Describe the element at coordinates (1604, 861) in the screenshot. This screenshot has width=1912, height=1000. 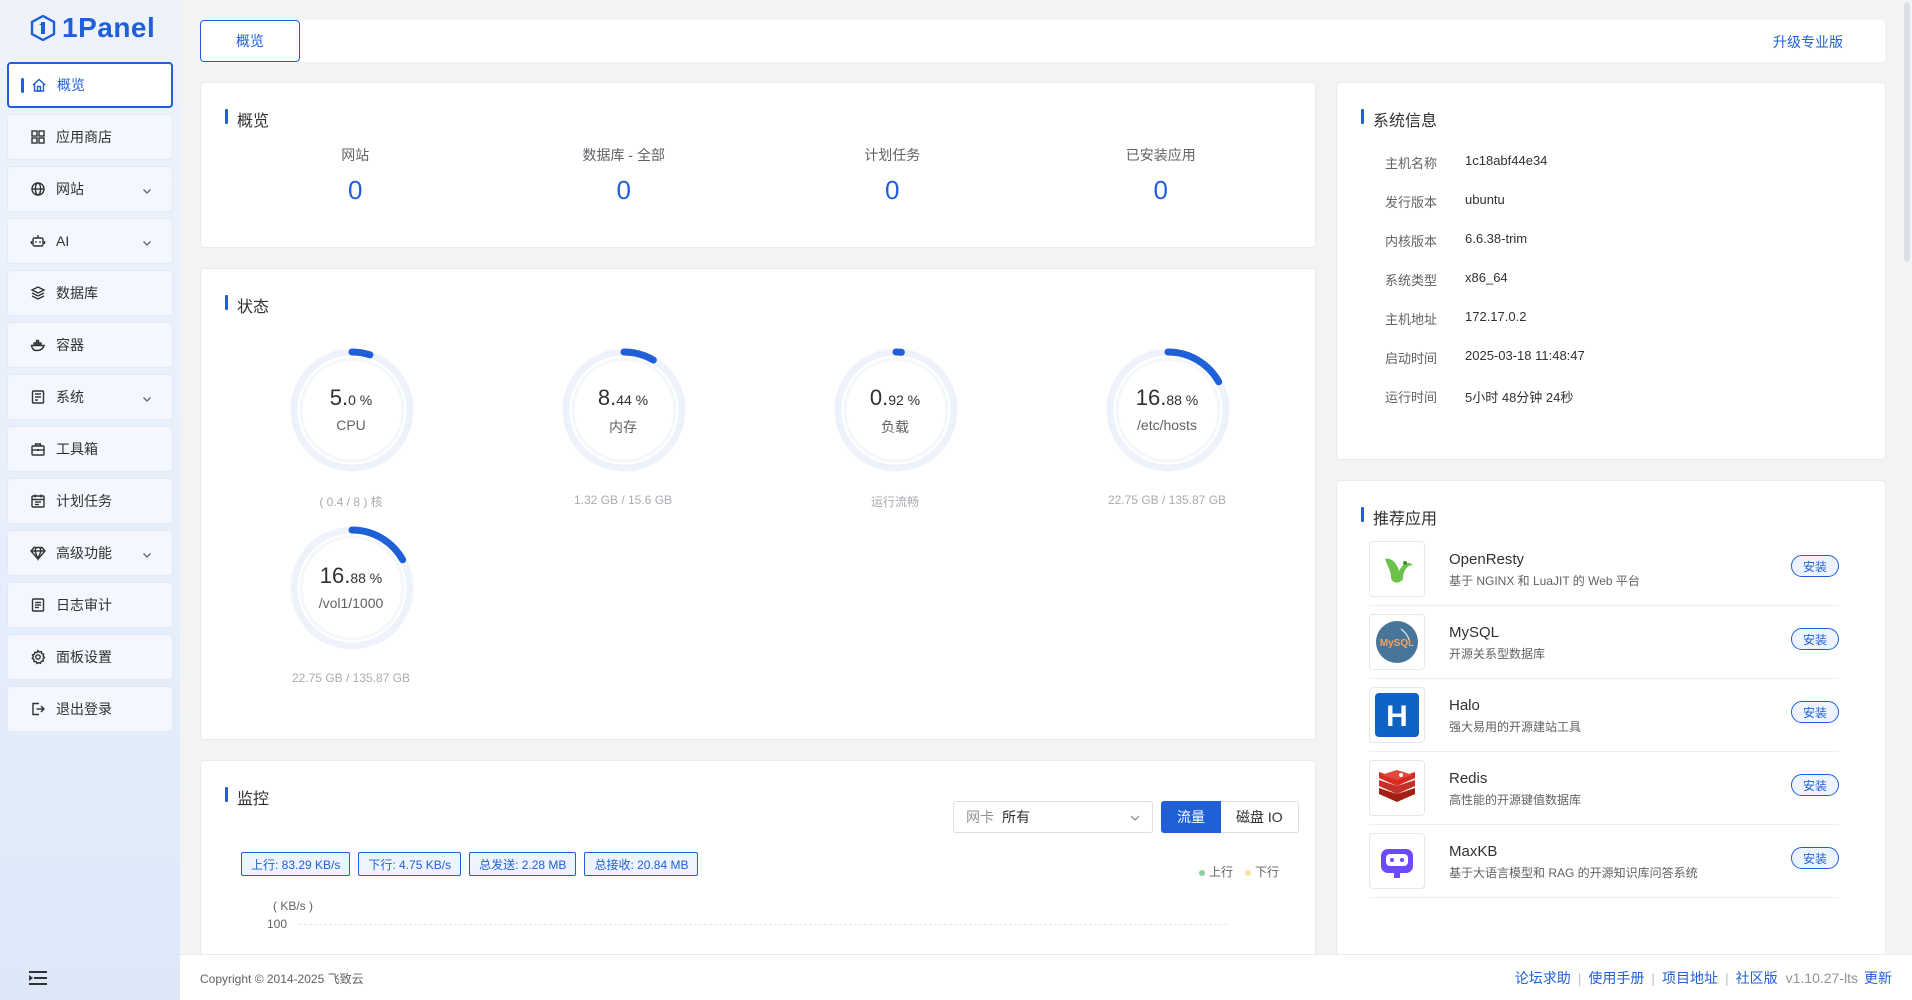
I see `app-item: MaxKB 基于大语言模型和 RAG 的开源知识库问答系统 安装` at that location.